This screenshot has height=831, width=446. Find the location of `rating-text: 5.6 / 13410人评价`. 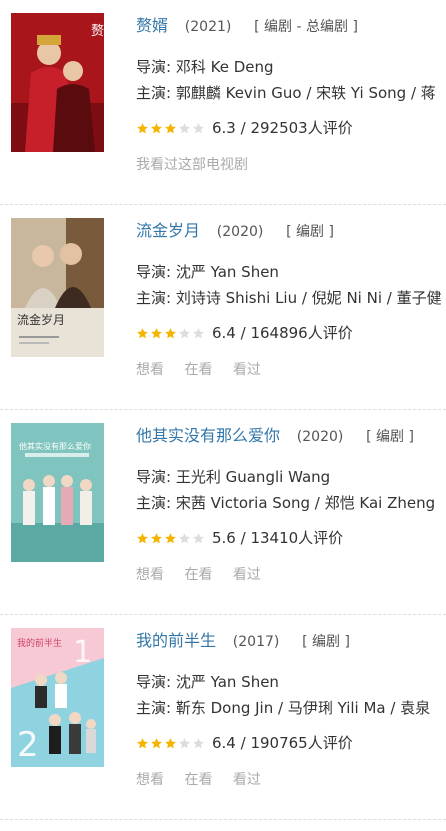

rating-text: 5.6 / 13410人评价 is located at coordinates (278, 538).